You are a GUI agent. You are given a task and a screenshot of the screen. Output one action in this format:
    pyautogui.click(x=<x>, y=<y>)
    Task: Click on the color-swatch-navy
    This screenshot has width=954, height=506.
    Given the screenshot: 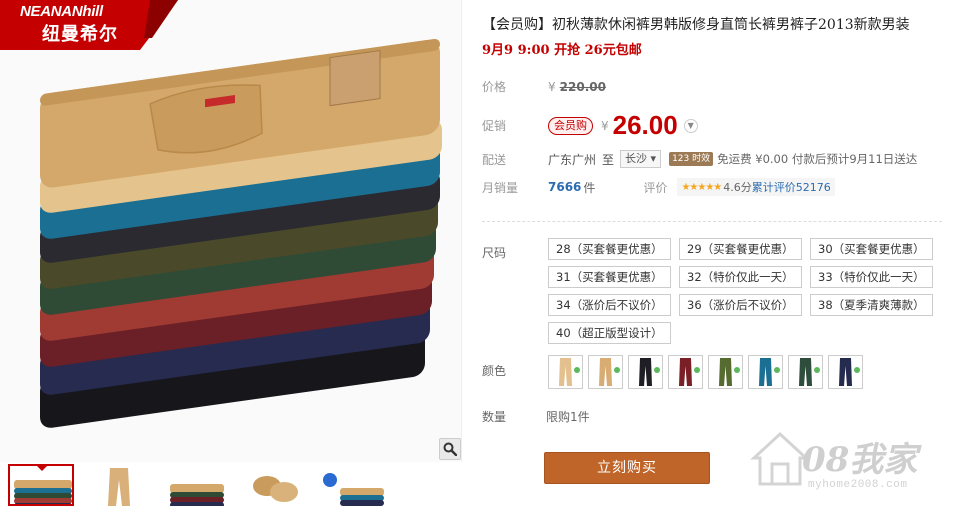 What is the action you would take?
    pyautogui.click(x=845, y=372)
    